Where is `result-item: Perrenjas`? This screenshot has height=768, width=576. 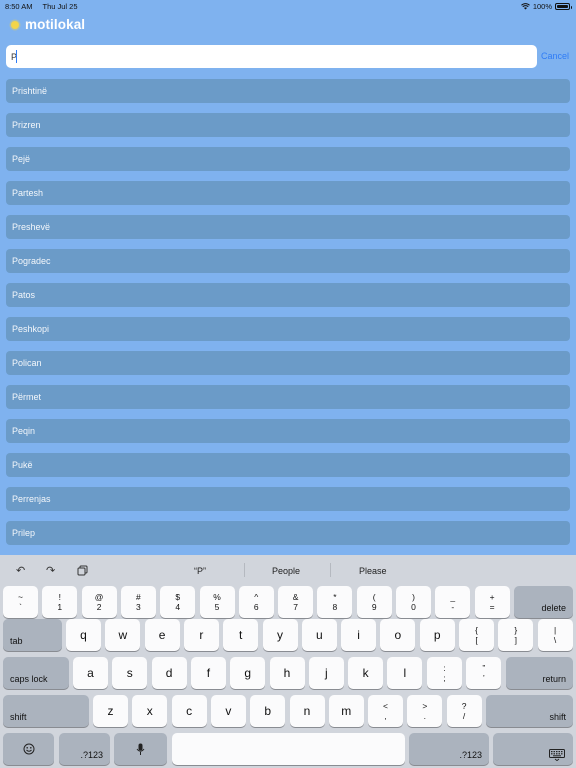
result-item: Perrenjas is located at coordinates (288, 499).